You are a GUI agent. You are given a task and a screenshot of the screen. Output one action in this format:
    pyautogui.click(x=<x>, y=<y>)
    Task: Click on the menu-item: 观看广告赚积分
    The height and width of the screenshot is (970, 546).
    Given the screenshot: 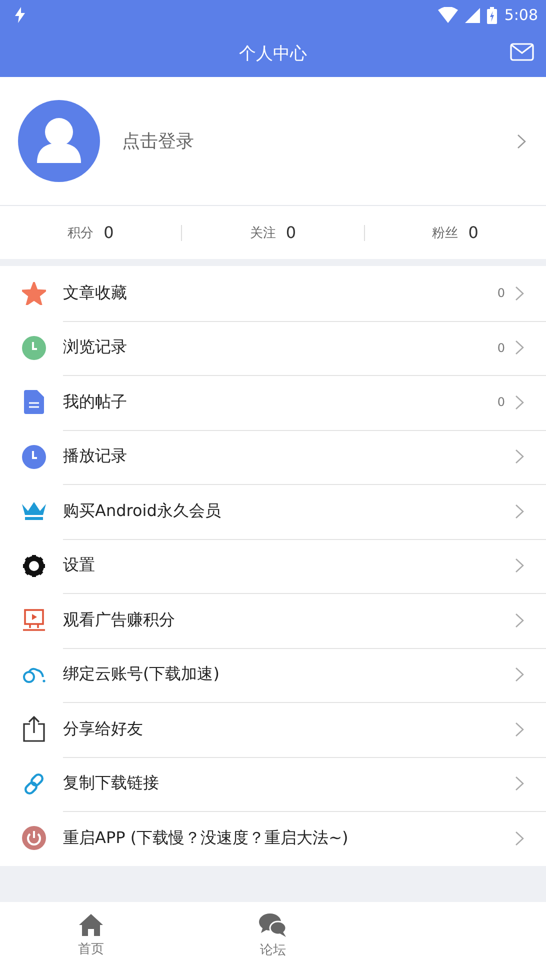 What is the action you would take?
    pyautogui.click(x=273, y=620)
    